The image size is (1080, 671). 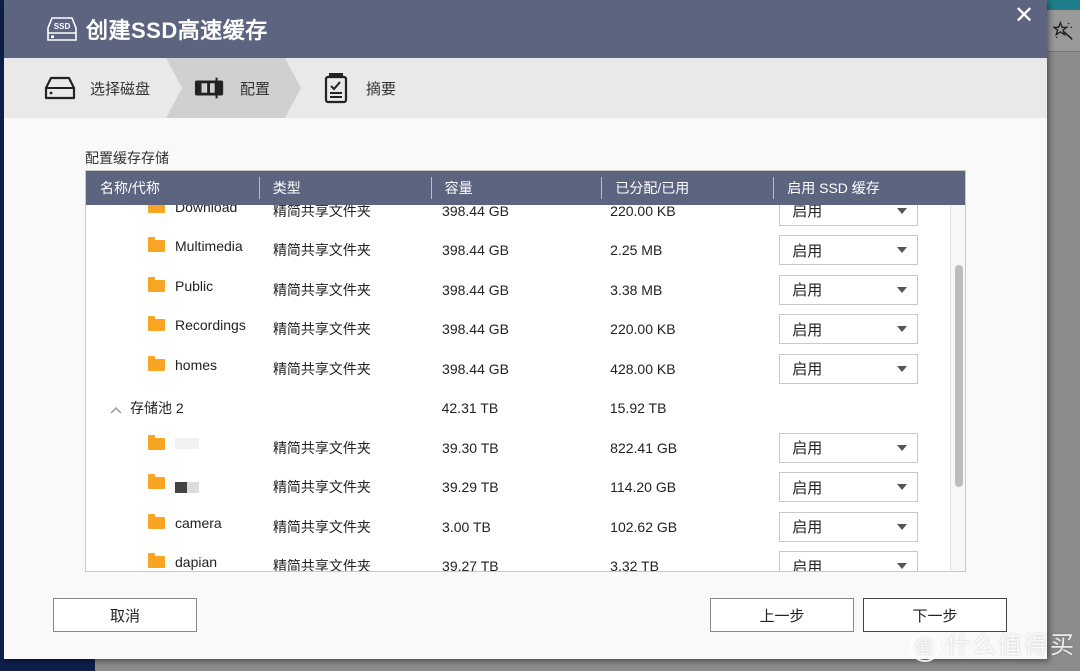 I want to click on section-label: 配置缓存存储, so click(x=127, y=158).